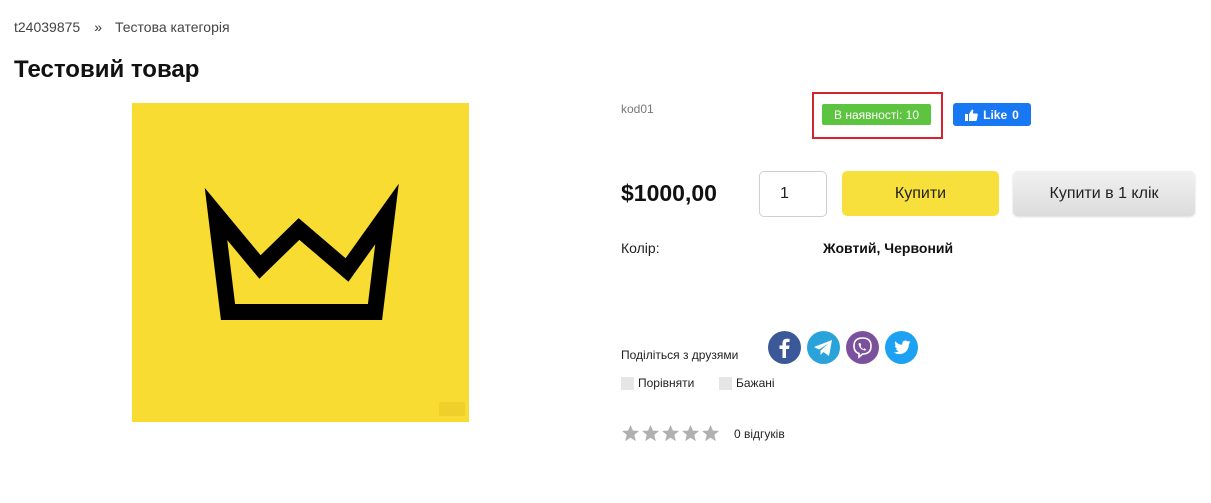  What do you see at coordinates (755, 383) in the screenshot?
I see `wishlist-label: Бажані` at bounding box center [755, 383].